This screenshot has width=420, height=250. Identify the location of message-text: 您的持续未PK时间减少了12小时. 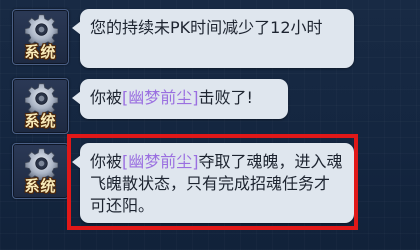
(206, 27).